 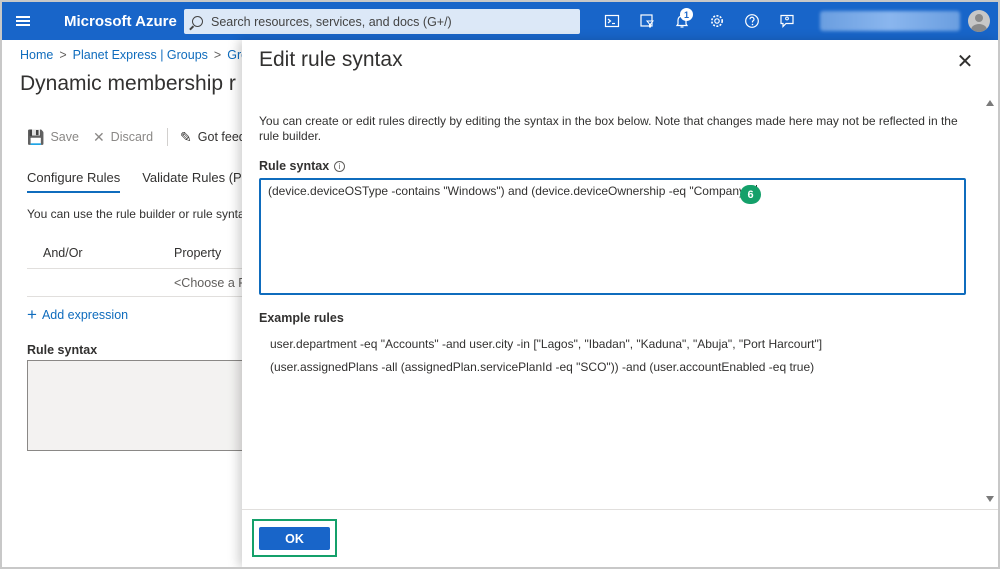 I want to click on discard-label: Discard, so click(x=132, y=137).